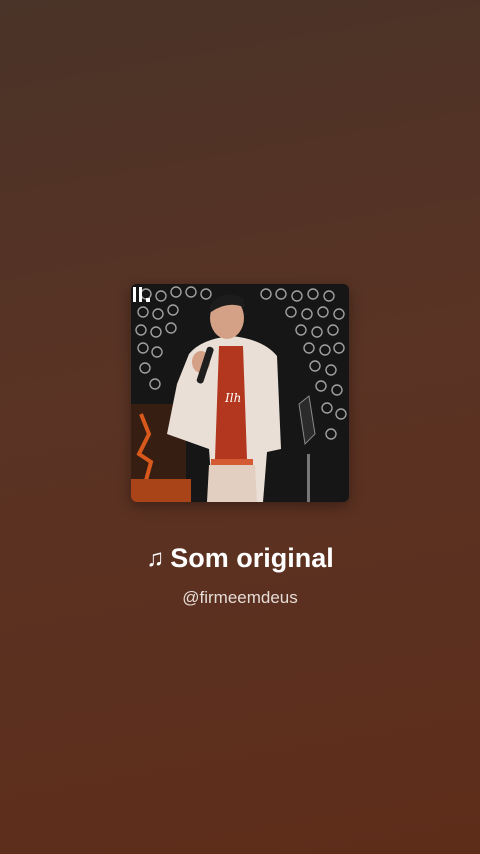 This screenshot has width=480, height=854. Describe the element at coordinates (252, 558) in the screenshot. I see `audio-title: Som original` at that location.